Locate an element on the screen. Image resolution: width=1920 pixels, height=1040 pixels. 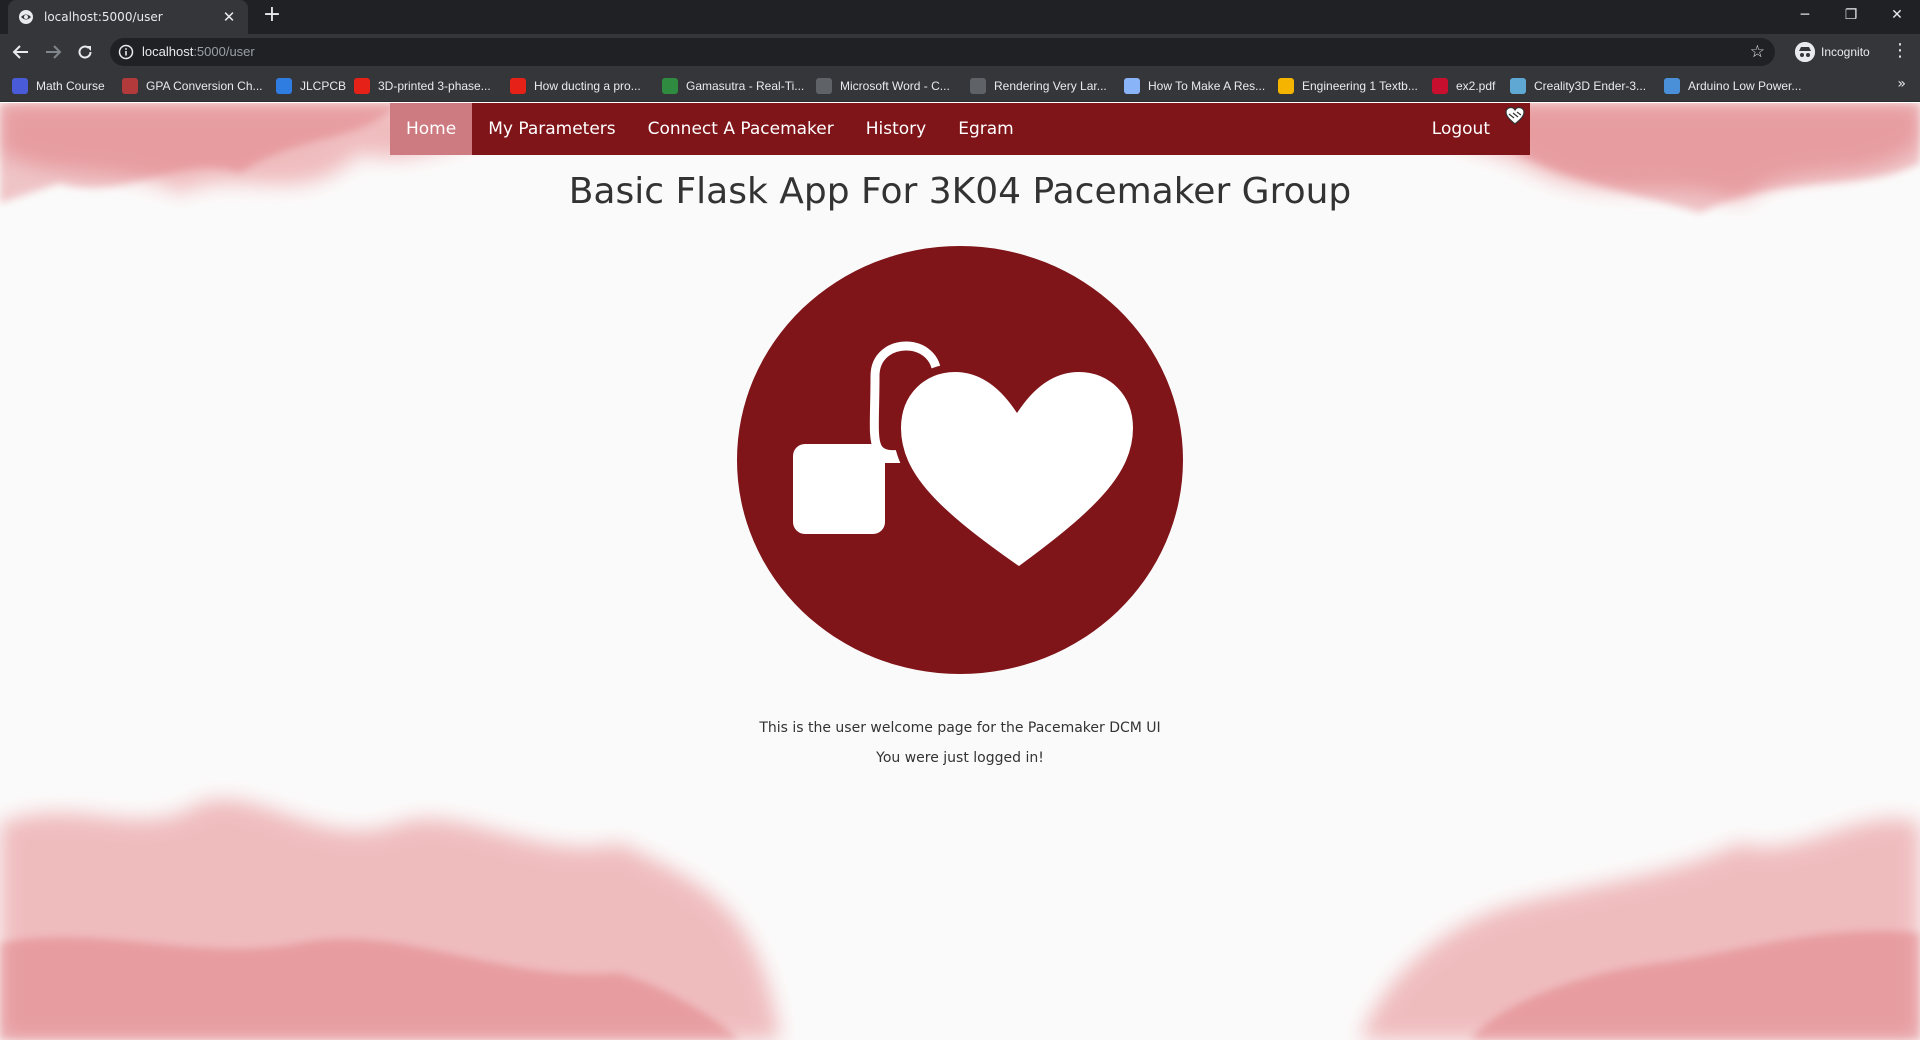
pacemaker-heart-logo is located at coordinates (960, 460).